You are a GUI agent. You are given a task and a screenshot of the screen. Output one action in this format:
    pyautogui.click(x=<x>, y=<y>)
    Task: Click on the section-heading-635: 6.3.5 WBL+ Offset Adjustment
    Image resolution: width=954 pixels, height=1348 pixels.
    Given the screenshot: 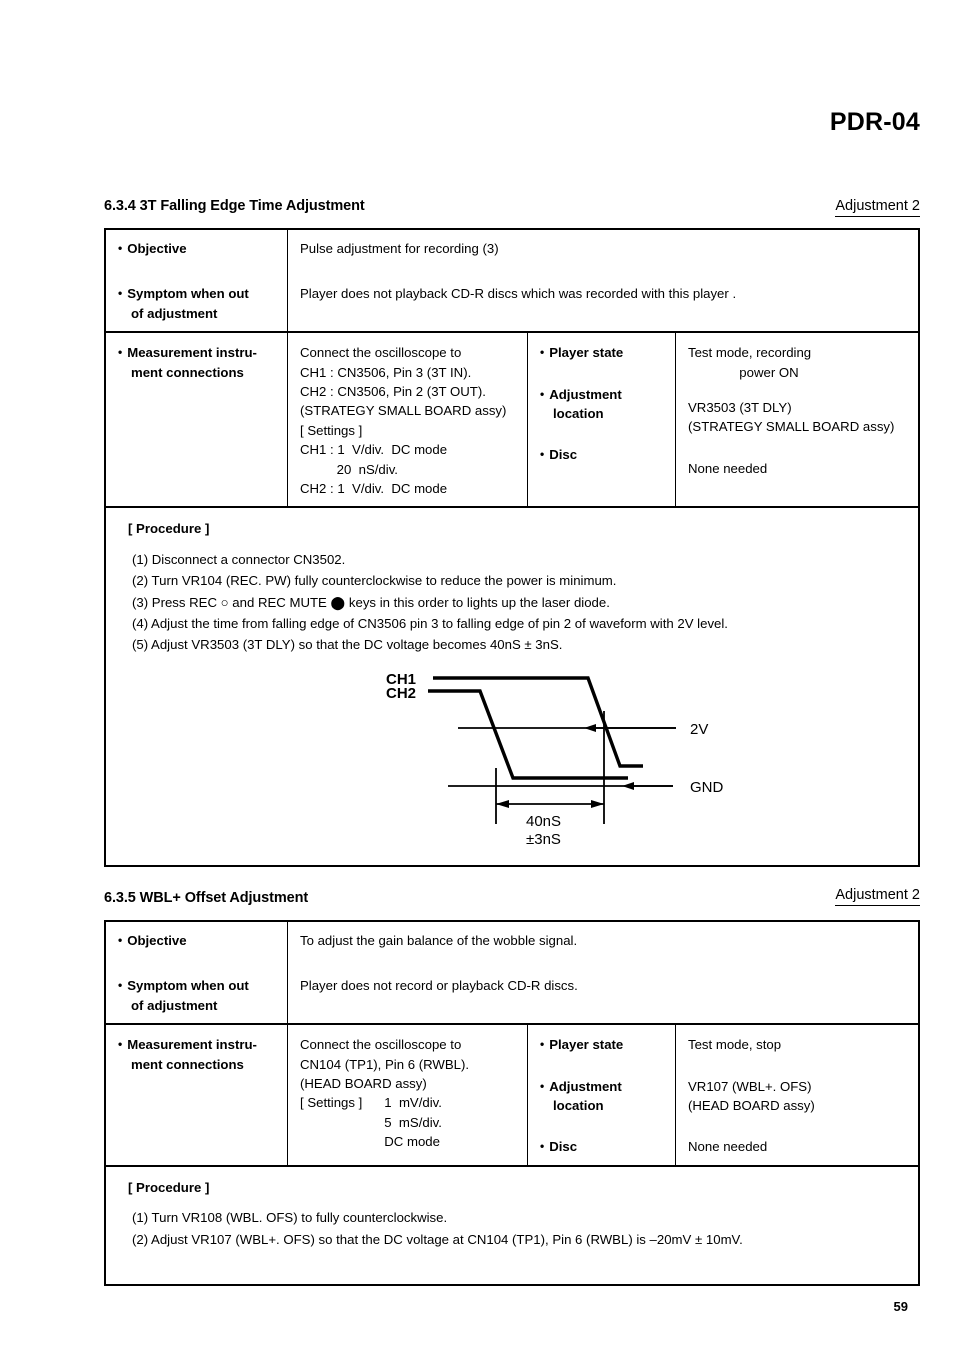 What is the action you would take?
    pyautogui.click(x=206, y=898)
    